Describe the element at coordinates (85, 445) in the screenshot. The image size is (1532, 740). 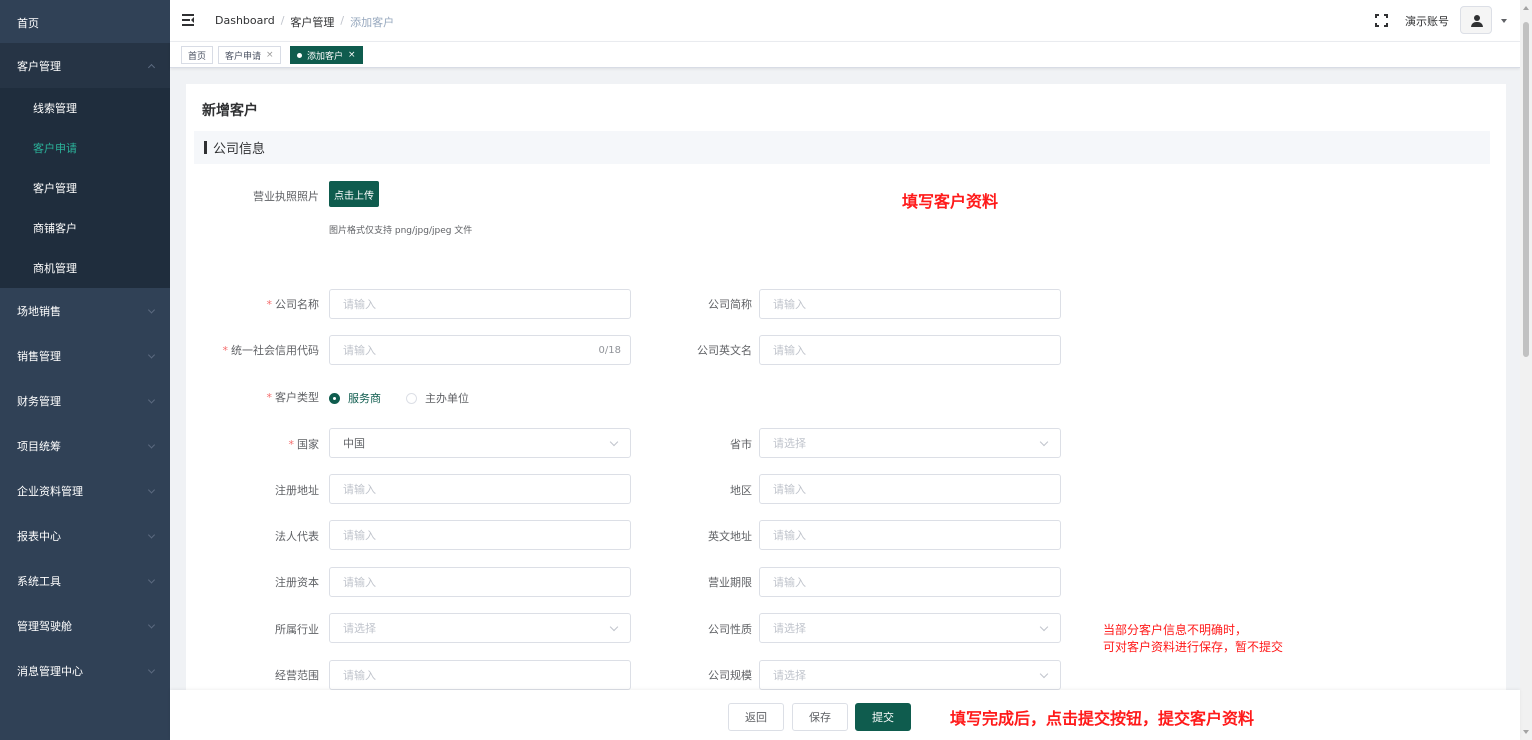
I see `sidebar-item-projects: 项目统筹` at that location.